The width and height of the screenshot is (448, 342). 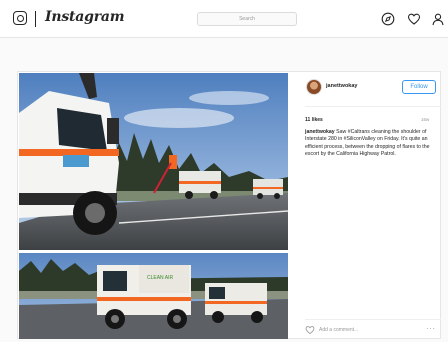 What do you see at coordinates (160, 278) in the screenshot?
I see `truck-text: CLEAN AIR` at bounding box center [160, 278].